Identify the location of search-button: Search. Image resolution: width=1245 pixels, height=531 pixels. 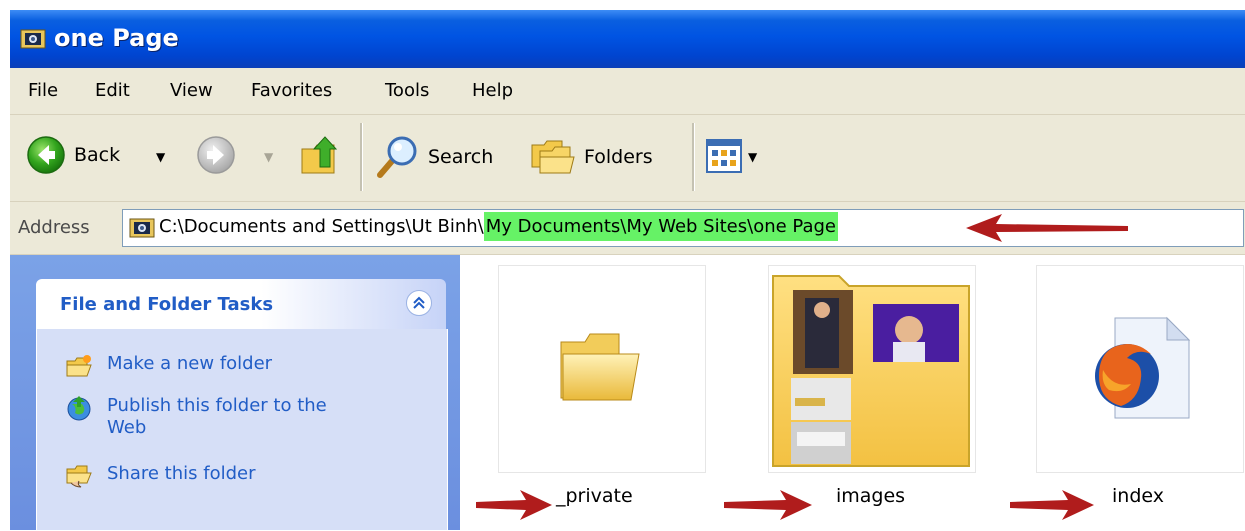
(433, 157).